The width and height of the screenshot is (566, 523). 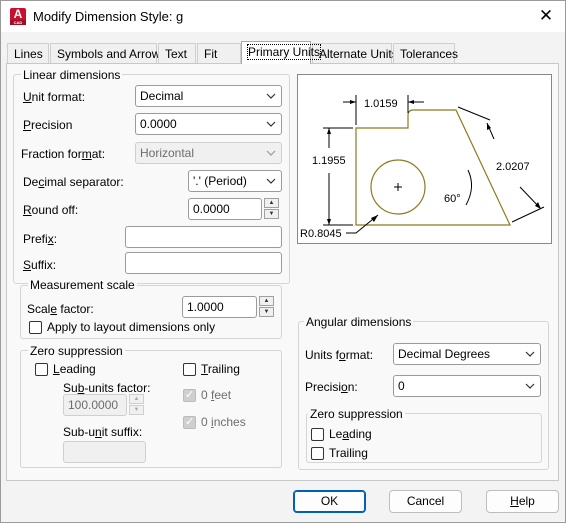 I want to click on ok-button: OK, so click(x=329, y=501).